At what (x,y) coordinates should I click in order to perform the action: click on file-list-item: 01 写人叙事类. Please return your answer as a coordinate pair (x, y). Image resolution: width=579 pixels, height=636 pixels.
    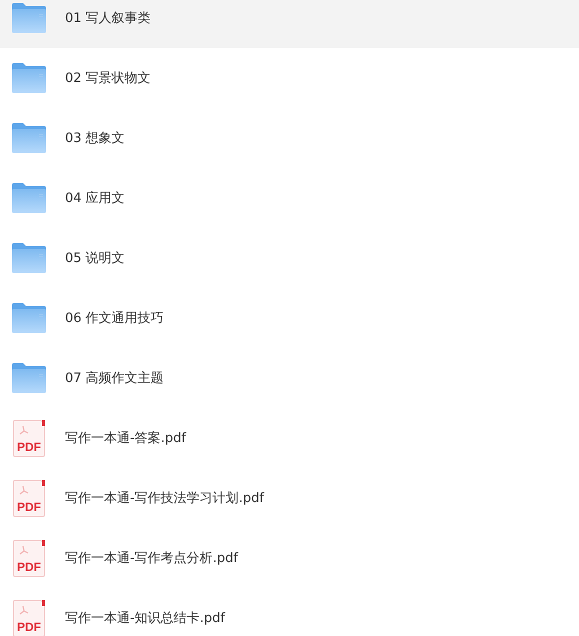
    Looking at the image, I should click on (289, 24).